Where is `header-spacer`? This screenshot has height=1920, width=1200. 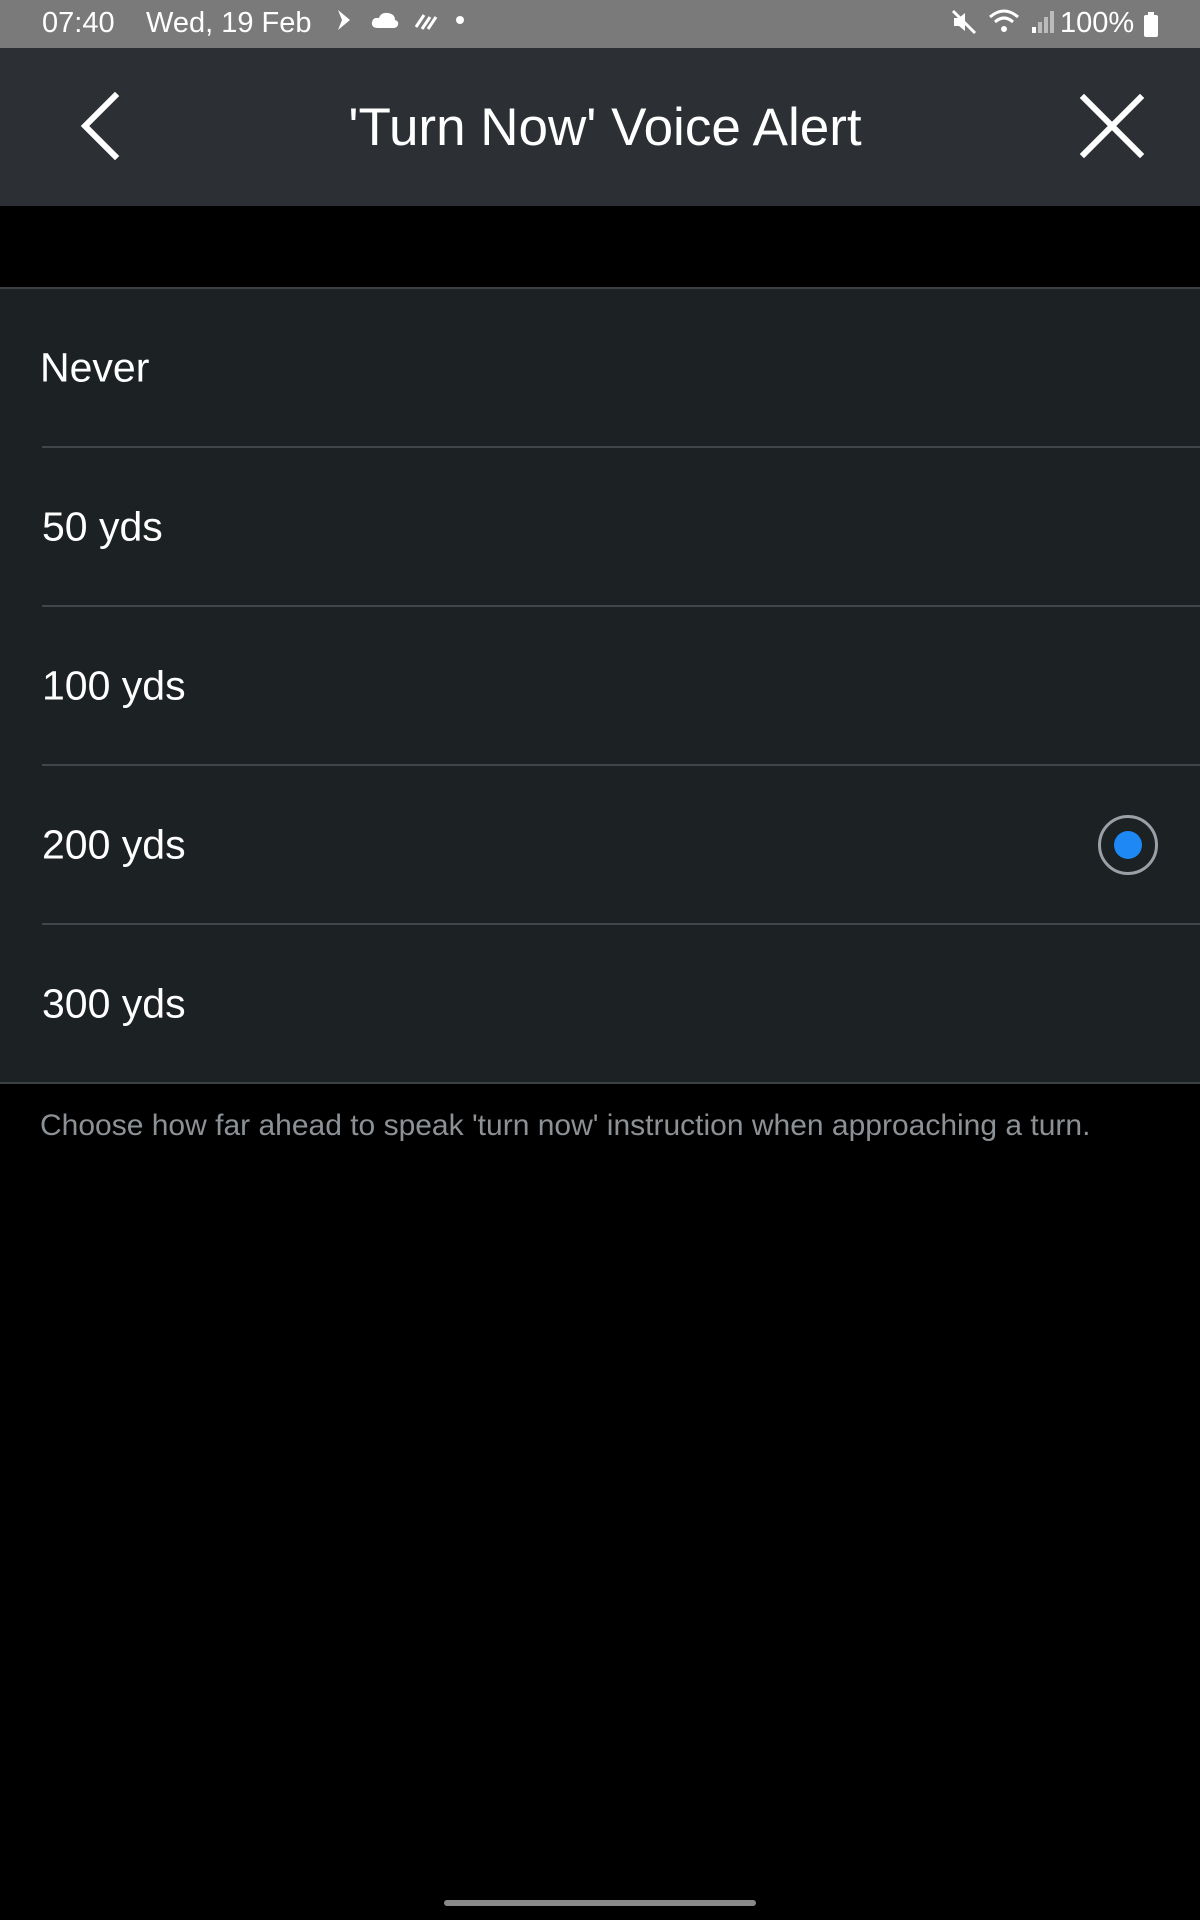 header-spacer is located at coordinates (600, 247).